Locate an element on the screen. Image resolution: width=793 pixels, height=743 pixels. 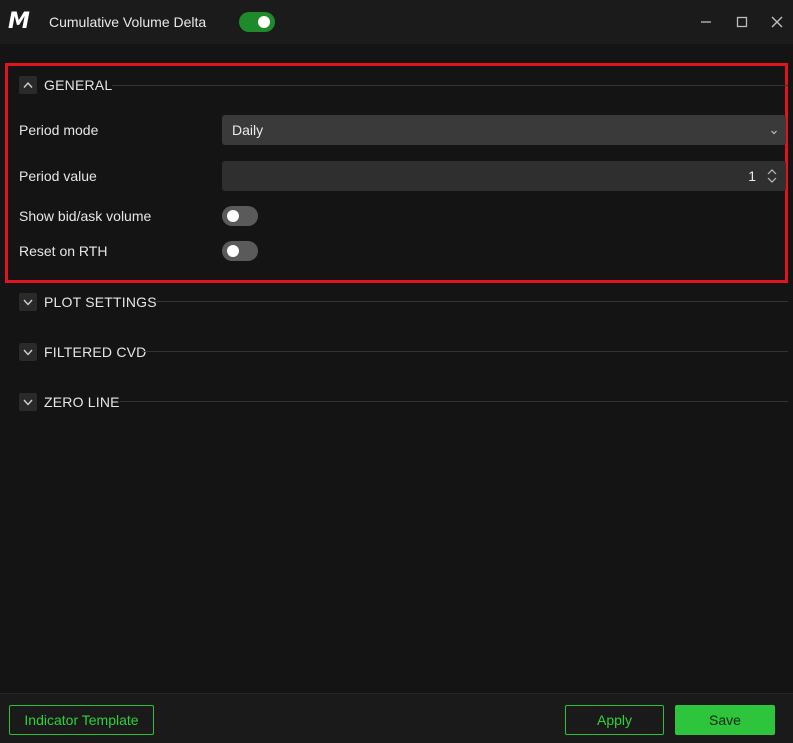
indicator-enabled-toggle is located at coordinates (257, 22).